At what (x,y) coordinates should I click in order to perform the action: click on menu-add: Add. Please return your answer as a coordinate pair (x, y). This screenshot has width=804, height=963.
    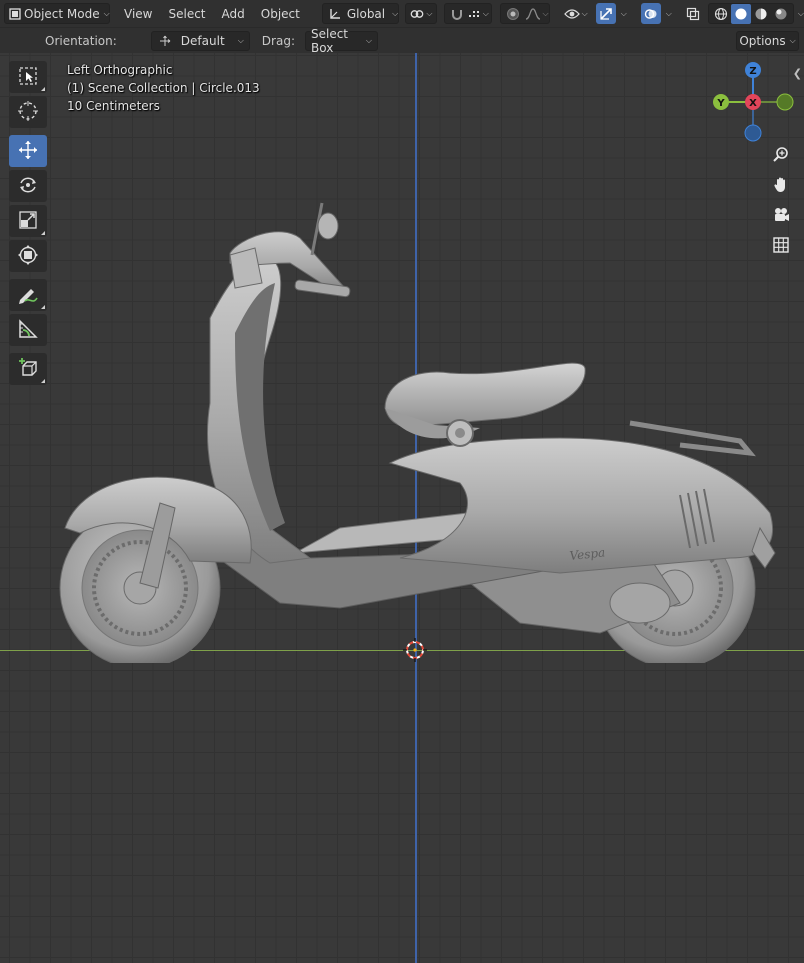
    Looking at the image, I should click on (233, 13).